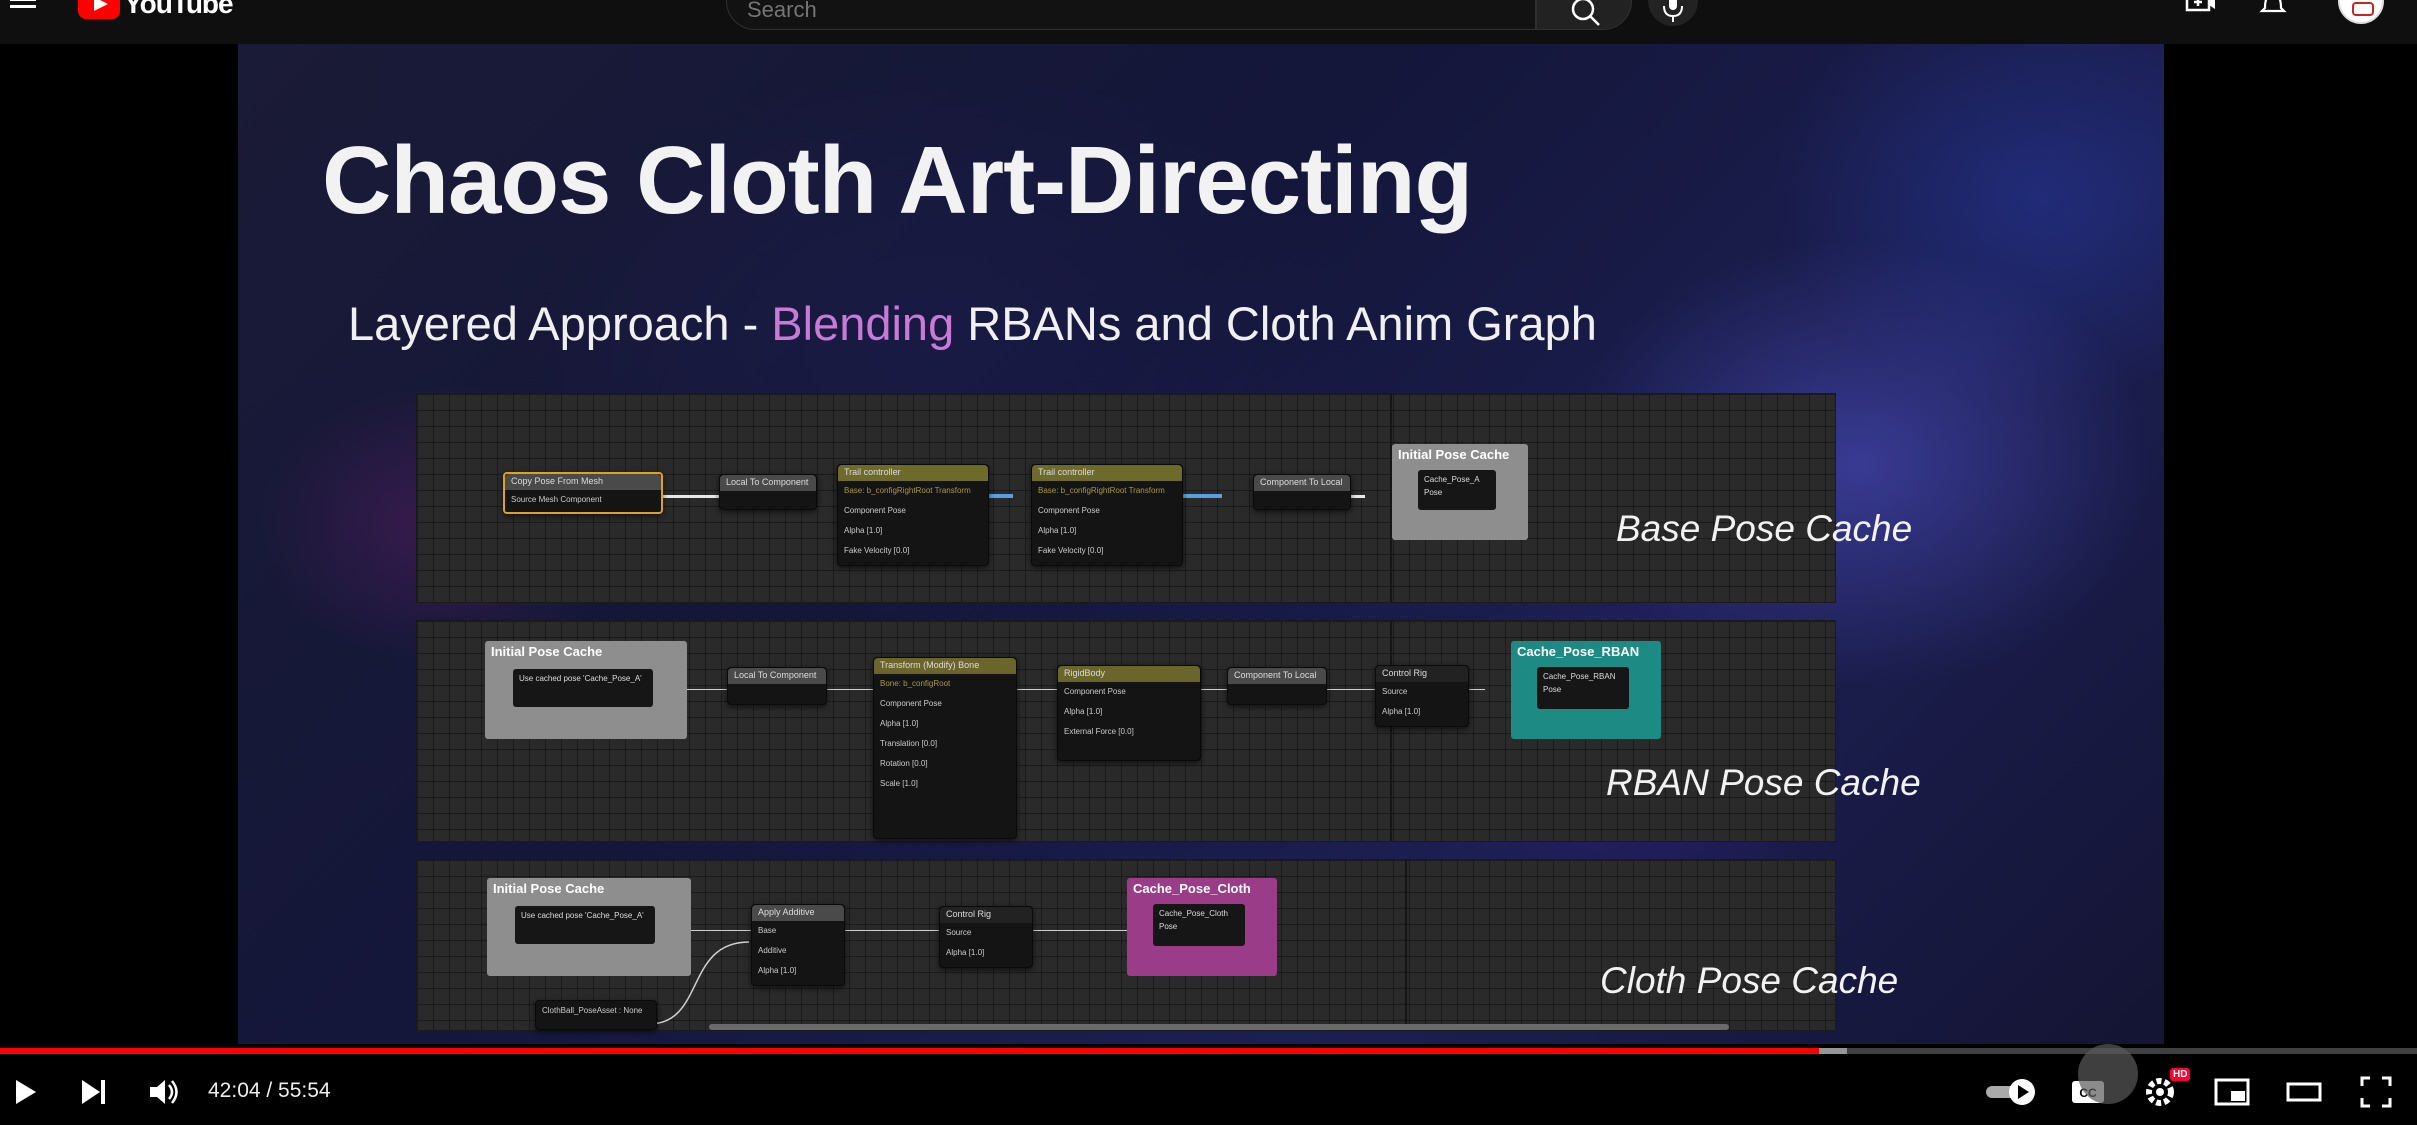  What do you see at coordinates (1763, 782) in the screenshot?
I see `caption-rban-pose-cache: RBAN Pose Cache` at bounding box center [1763, 782].